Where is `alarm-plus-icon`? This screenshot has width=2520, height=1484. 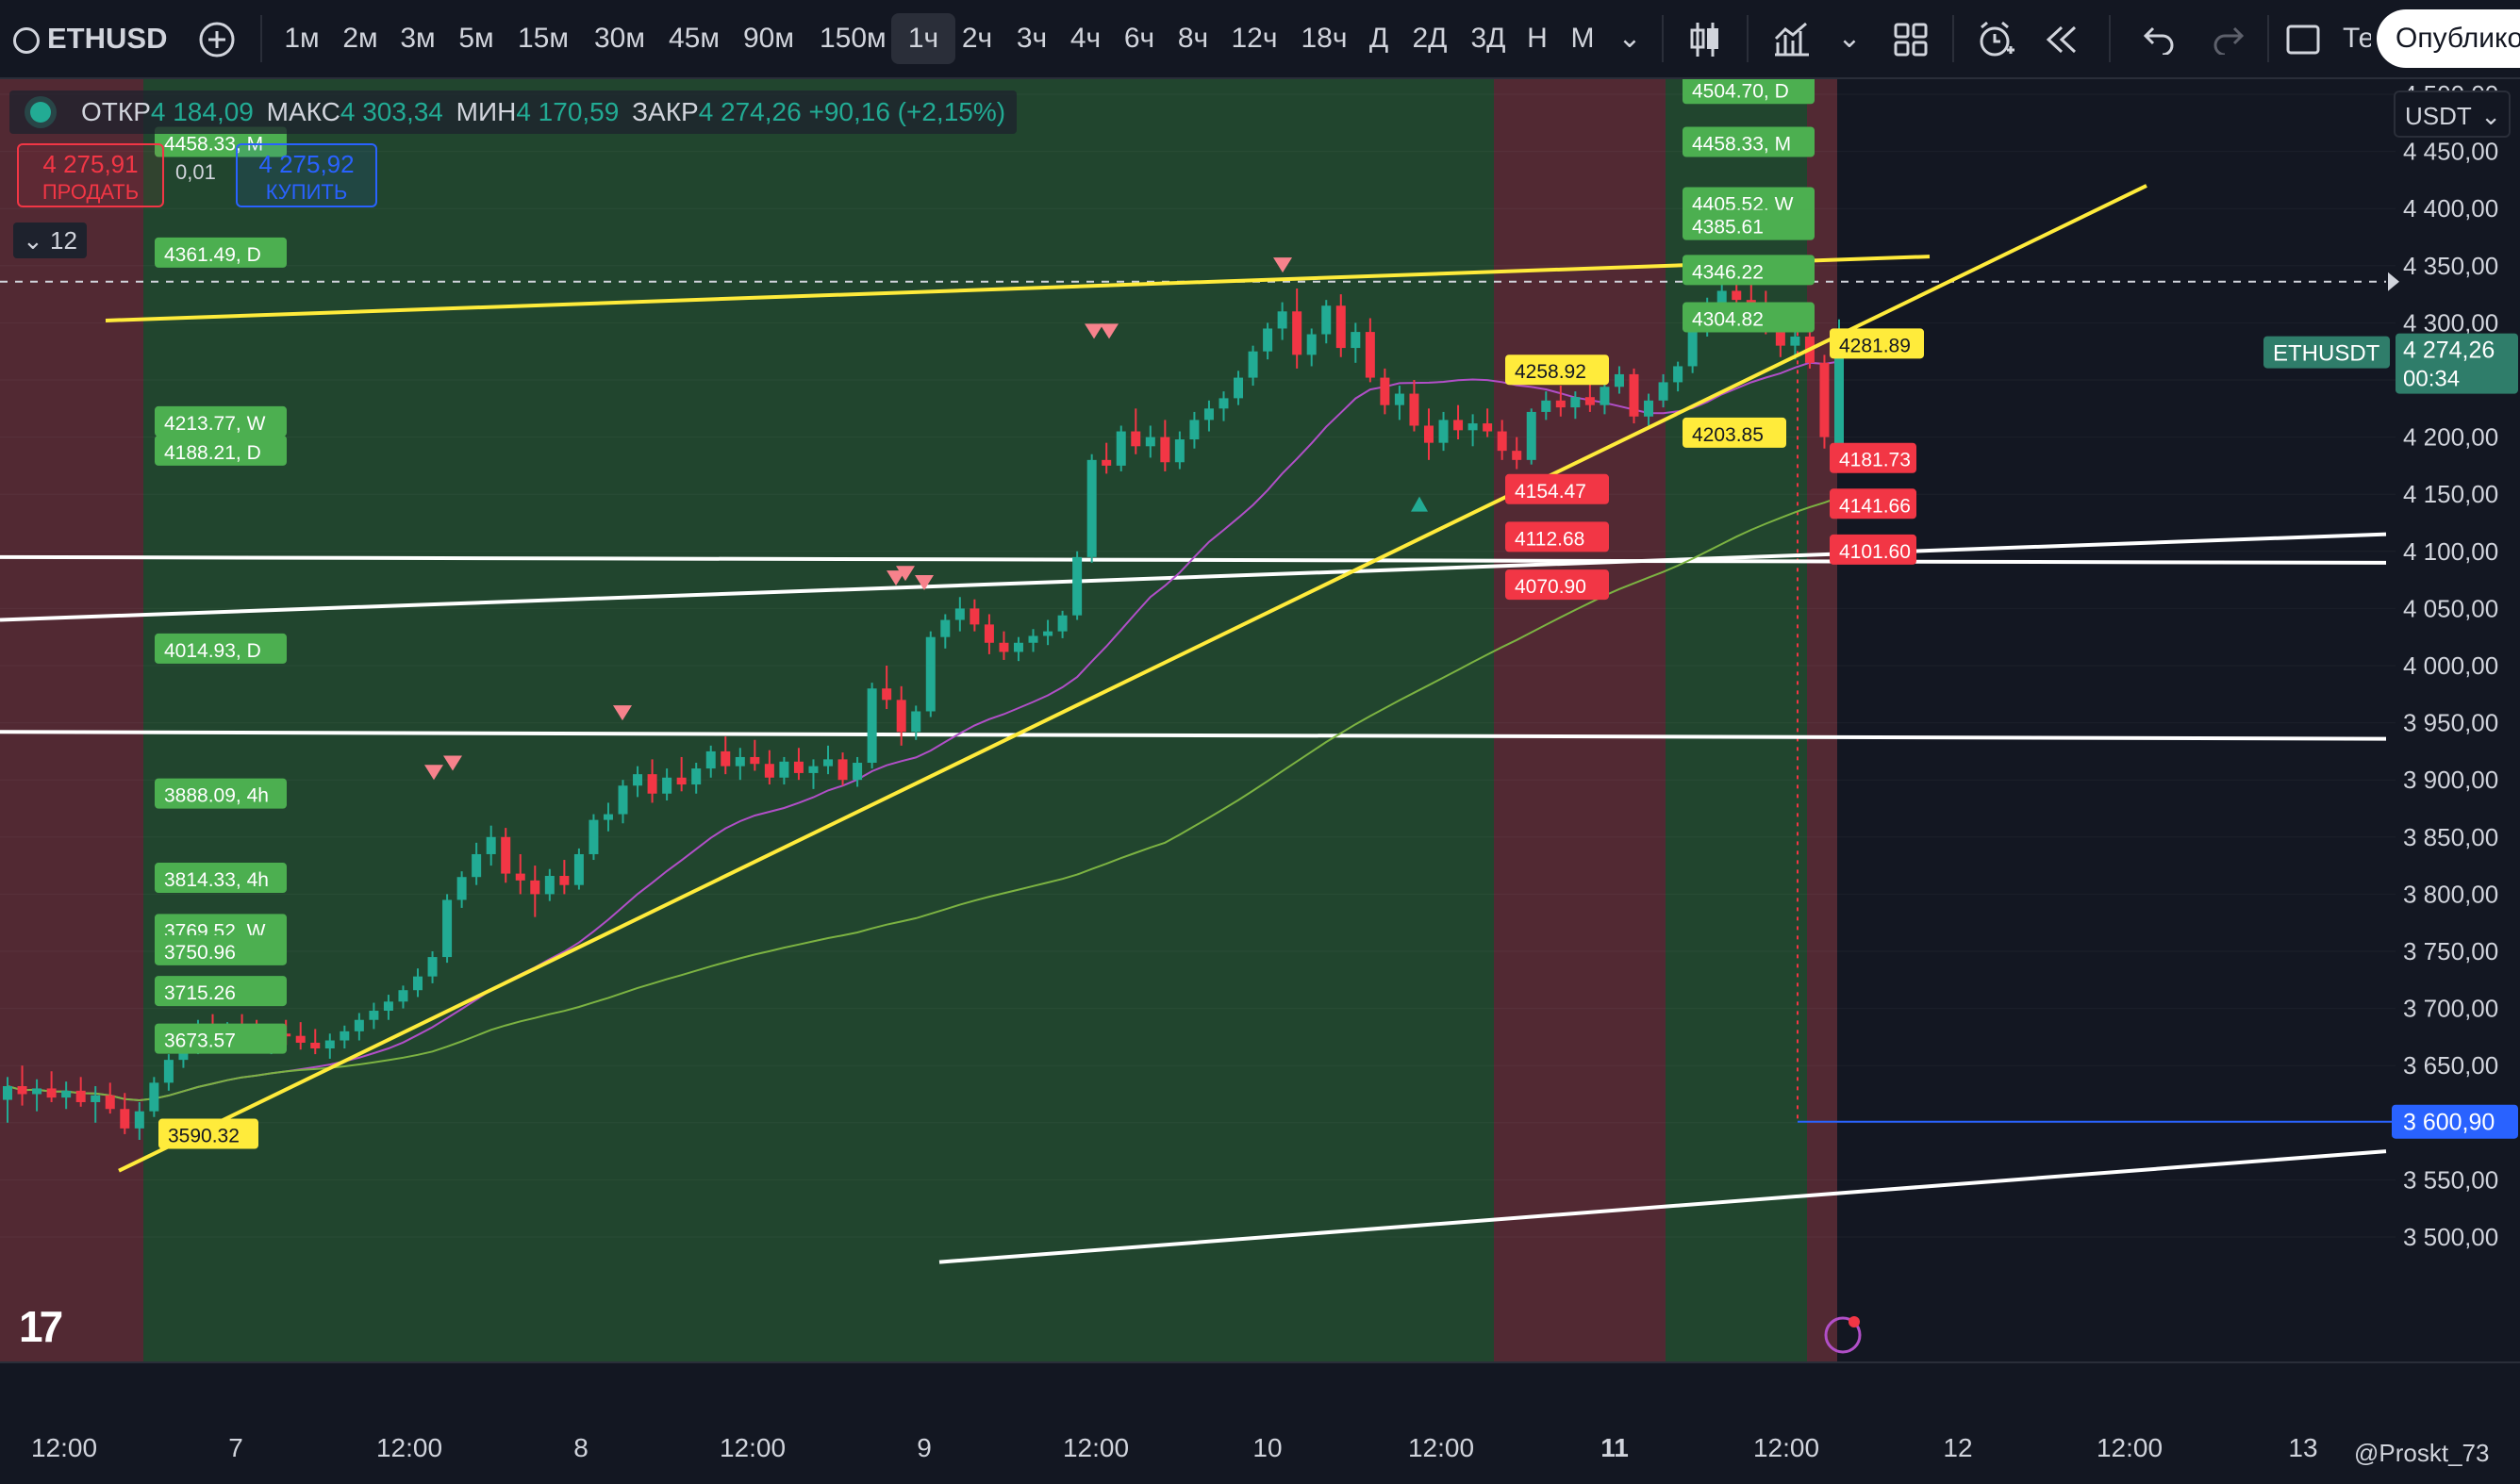
alarm-plus-icon is located at coordinates (1997, 38).